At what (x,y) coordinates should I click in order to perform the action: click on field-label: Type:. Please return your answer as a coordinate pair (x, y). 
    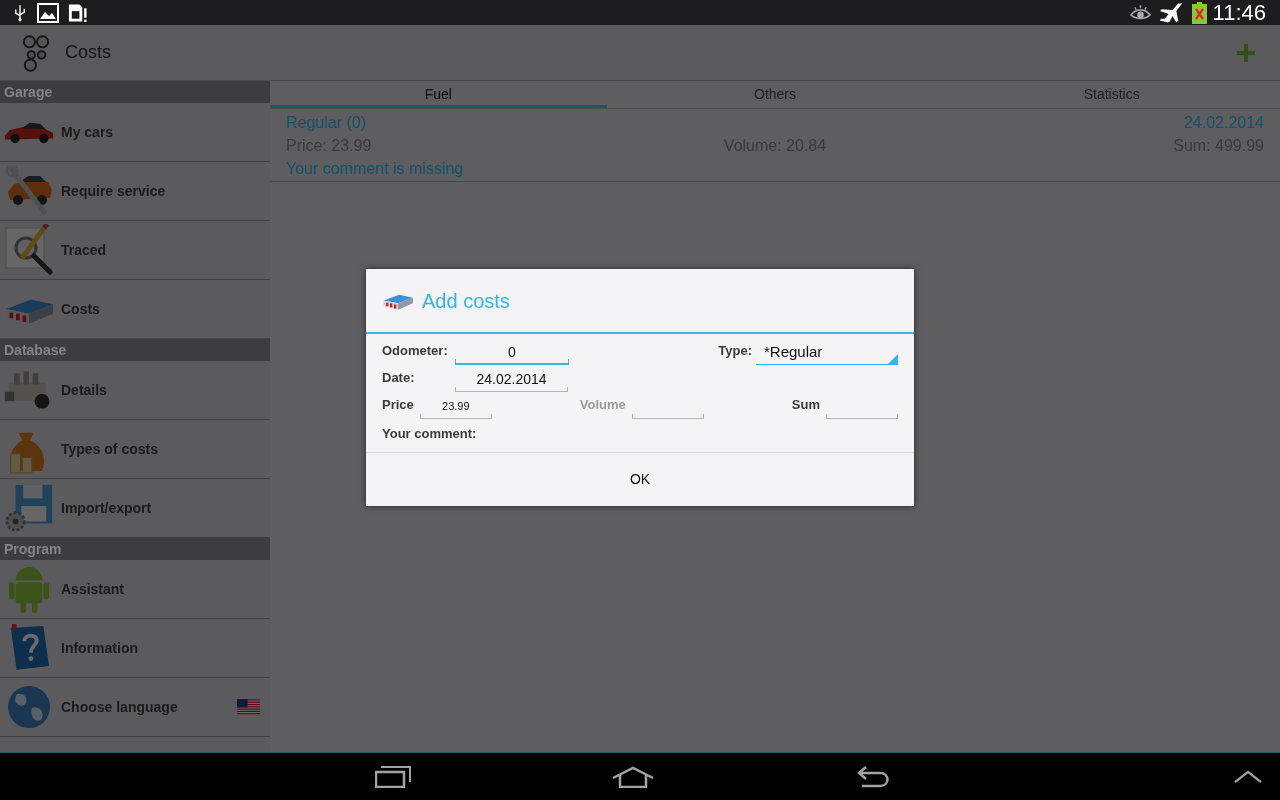
    Looking at the image, I should click on (735, 350).